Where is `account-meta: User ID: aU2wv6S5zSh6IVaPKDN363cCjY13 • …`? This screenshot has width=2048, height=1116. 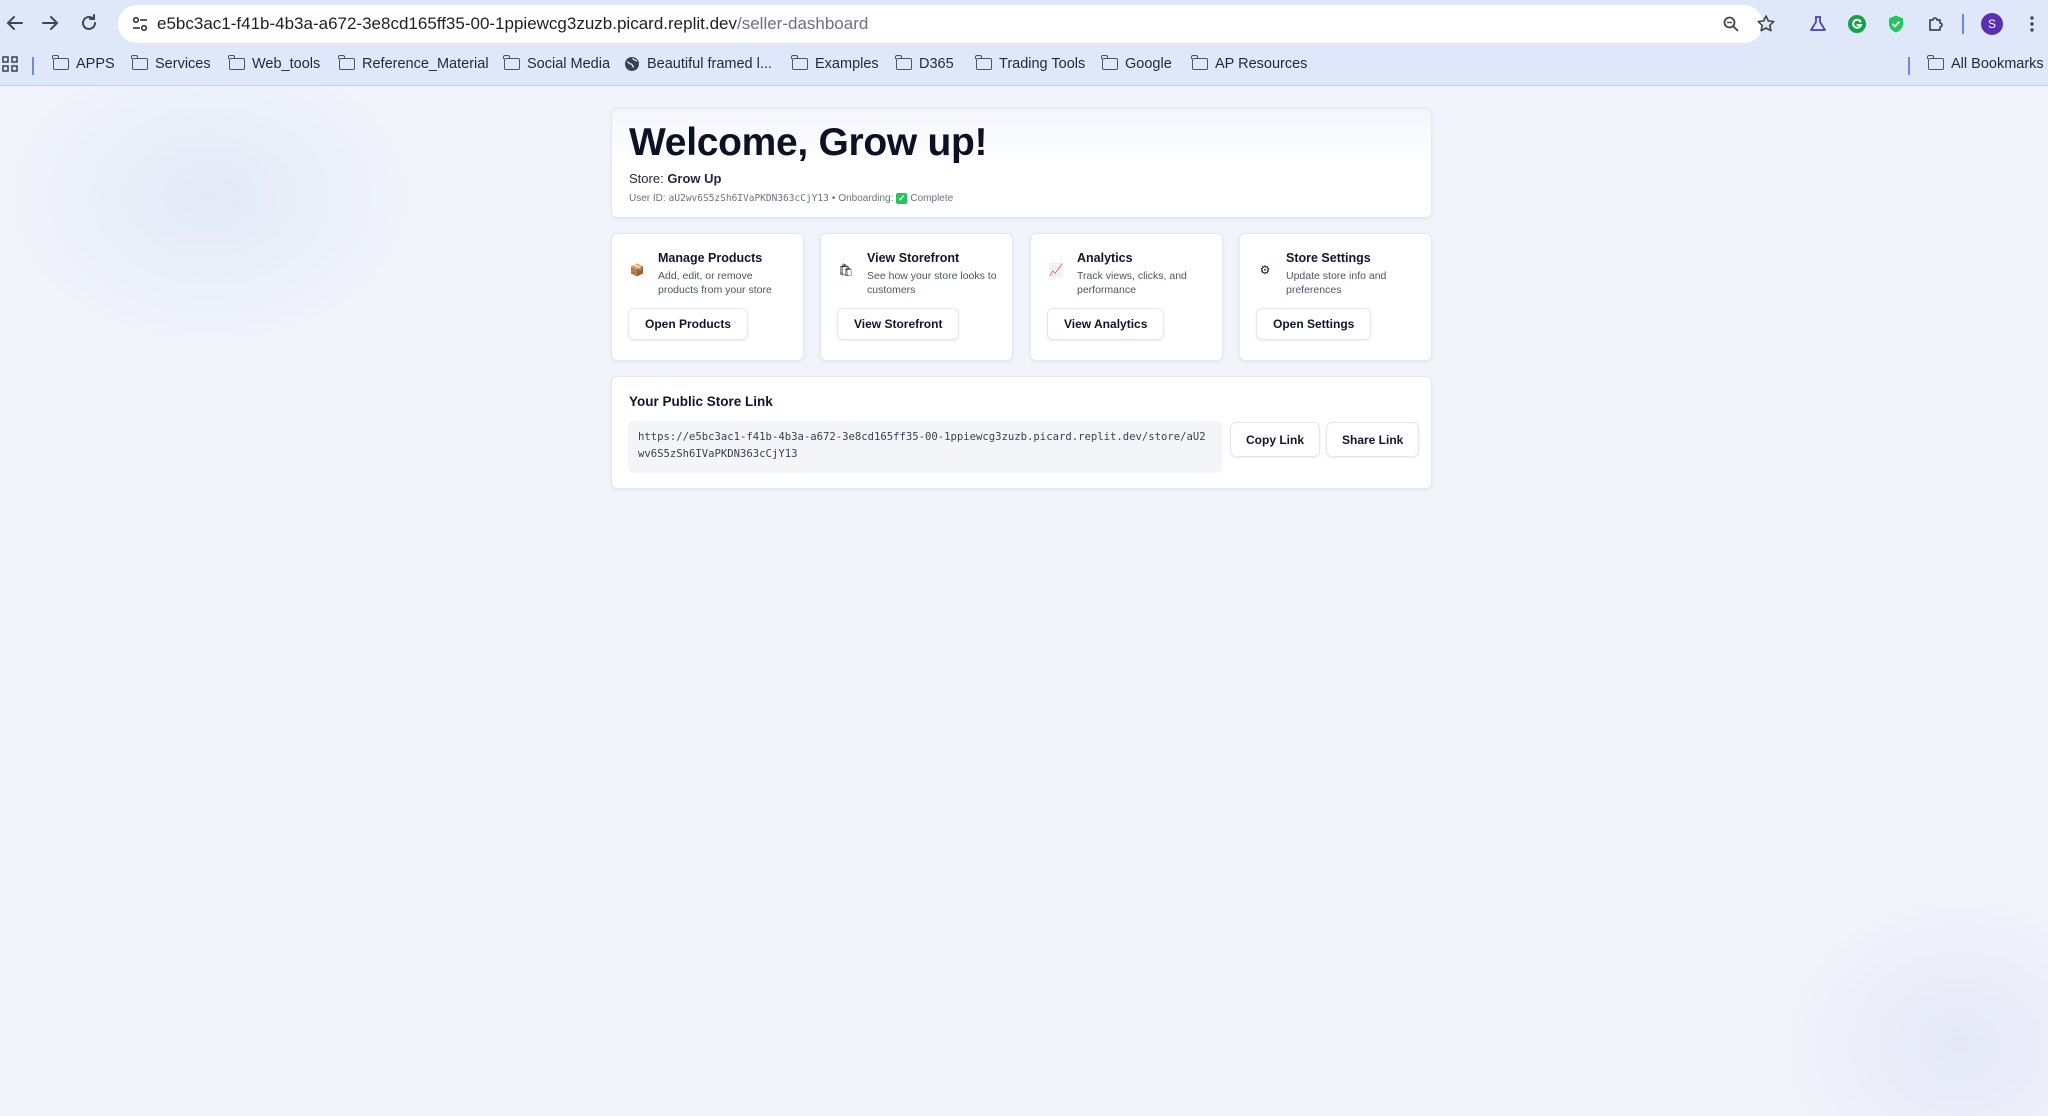 account-meta: User ID: aU2wv6S5zSh6IVaPKDN363cCjY13 • … is located at coordinates (791, 198).